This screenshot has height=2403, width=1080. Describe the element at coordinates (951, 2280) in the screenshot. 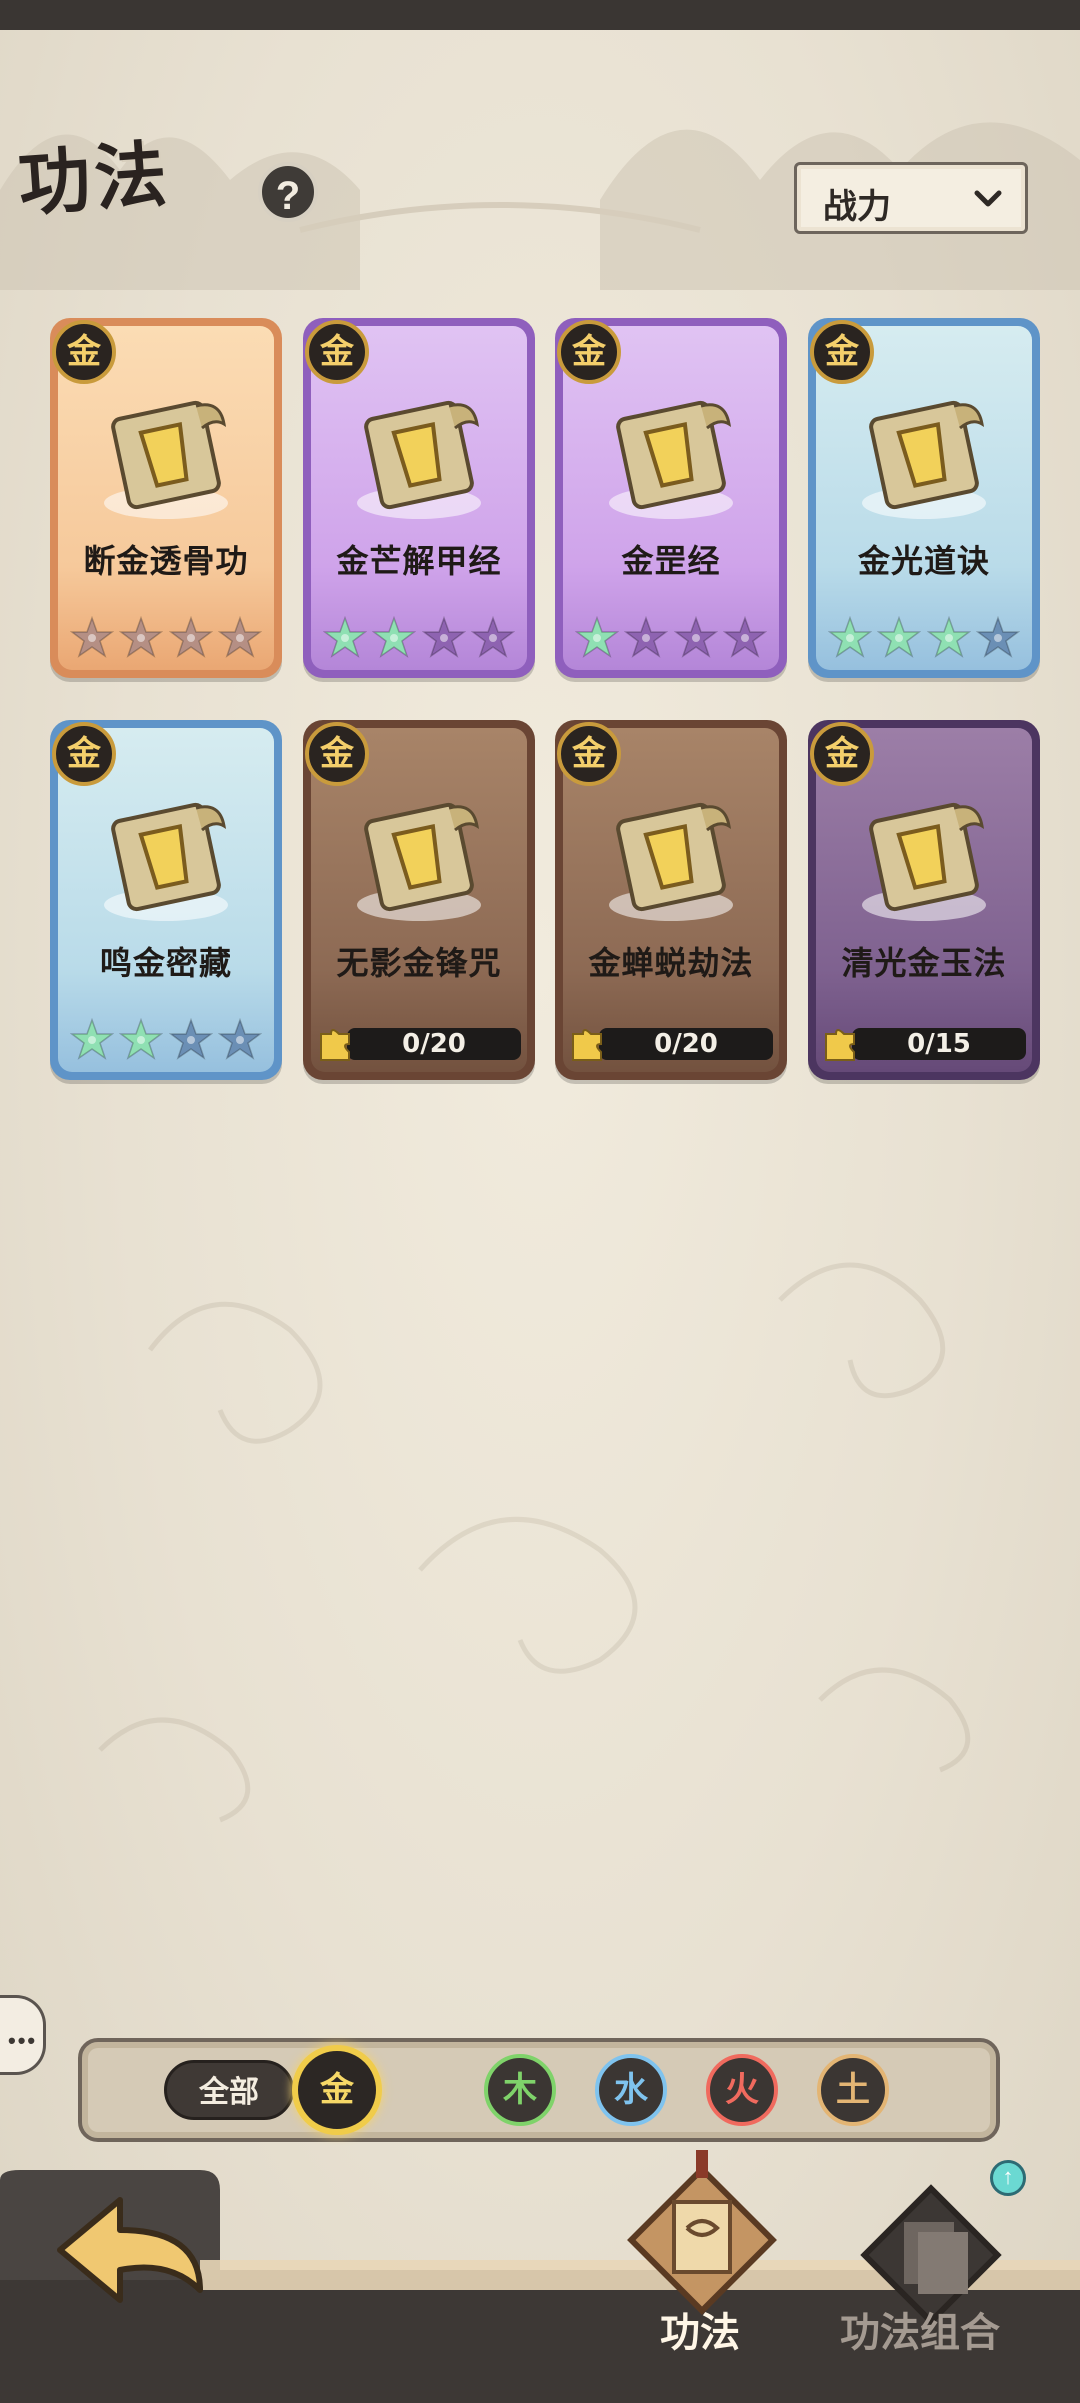

I see `tab-technique-combo: 功法组合` at that location.